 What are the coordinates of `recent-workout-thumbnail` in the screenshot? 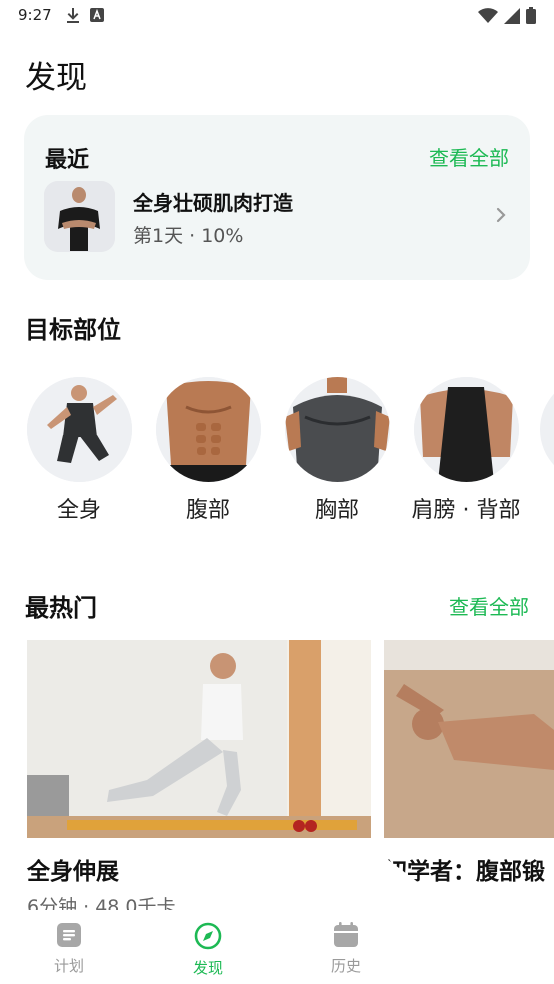 It's located at (79, 216).